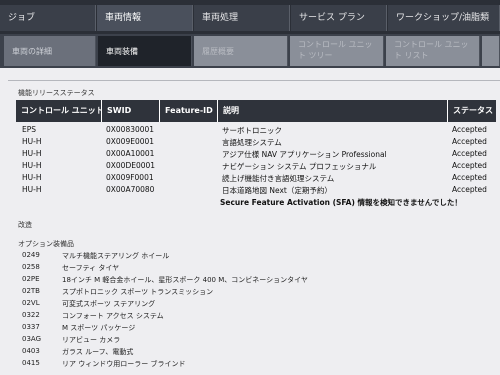 The width and height of the screenshot is (500, 375). Describe the element at coordinates (138, 292) in the screenshot. I see `option-desc: スプポトロニック スポーツ トランスミッション` at that location.